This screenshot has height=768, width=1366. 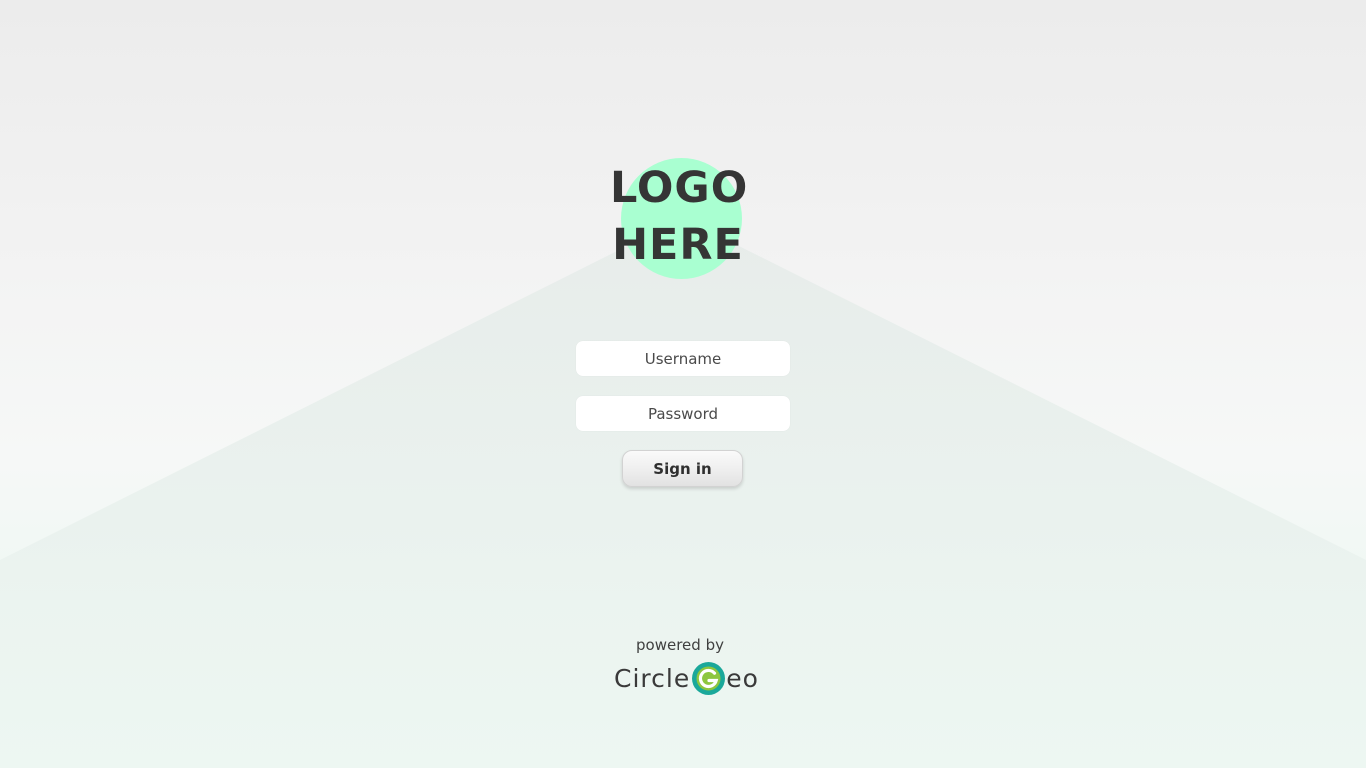 What do you see at coordinates (682, 468) in the screenshot?
I see `sign-in-button: Sign in` at bounding box center [682, 468].